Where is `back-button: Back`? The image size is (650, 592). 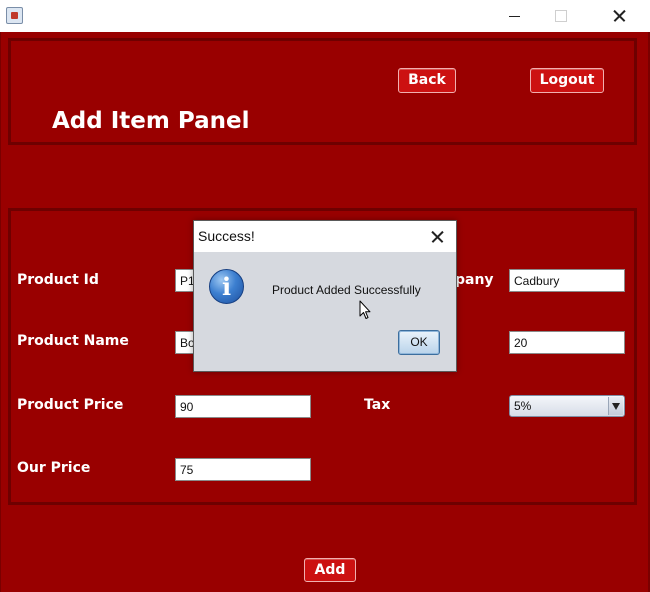 back-button: Back is located at coordinates (427, 80).